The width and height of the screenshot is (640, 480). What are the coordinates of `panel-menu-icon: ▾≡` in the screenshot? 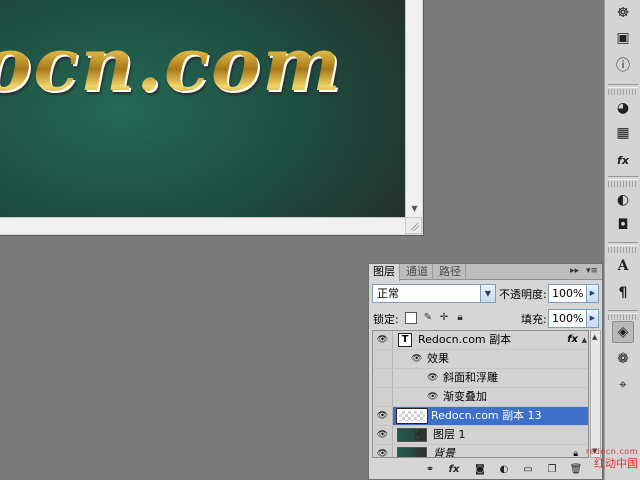 It's located at (592, 271).